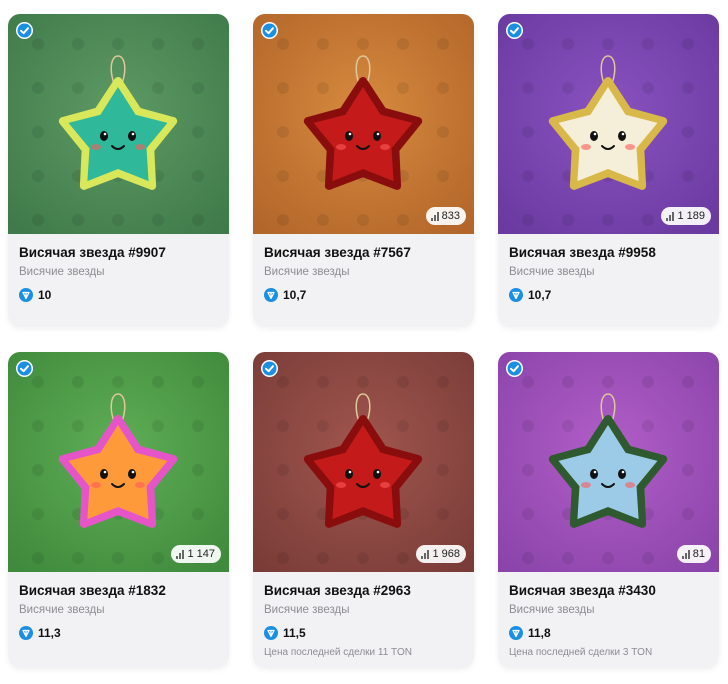  What do you see at coordinates (294, 633) in the screenshot?
I see `price-value: 11,5` at bounding box center [294, 633].